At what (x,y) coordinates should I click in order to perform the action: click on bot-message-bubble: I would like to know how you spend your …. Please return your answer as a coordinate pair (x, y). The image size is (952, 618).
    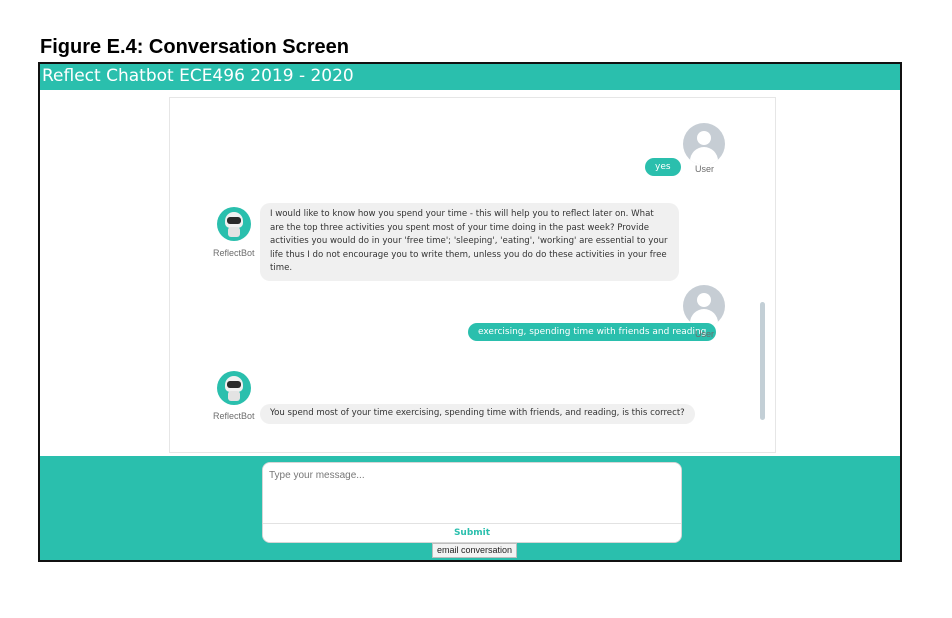
    Looking at the image, I should click on (469, 242).